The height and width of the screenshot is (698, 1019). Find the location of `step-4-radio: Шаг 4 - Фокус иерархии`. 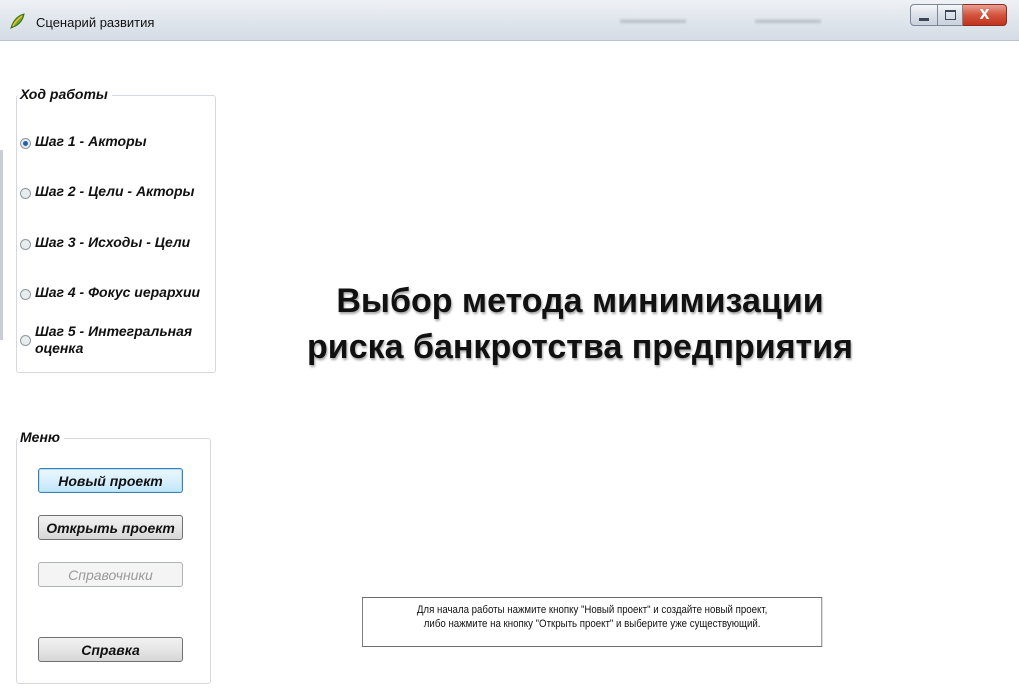

step-4-radio: Шаг 4 - Фокус иерархии is located at coordinates (110, 292).